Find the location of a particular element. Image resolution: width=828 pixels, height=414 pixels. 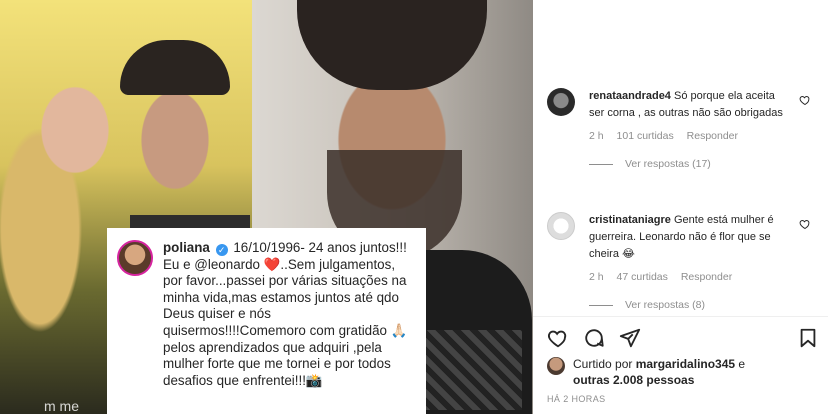

comment-username: cristinataniagre is located at coordinates (630, 220).